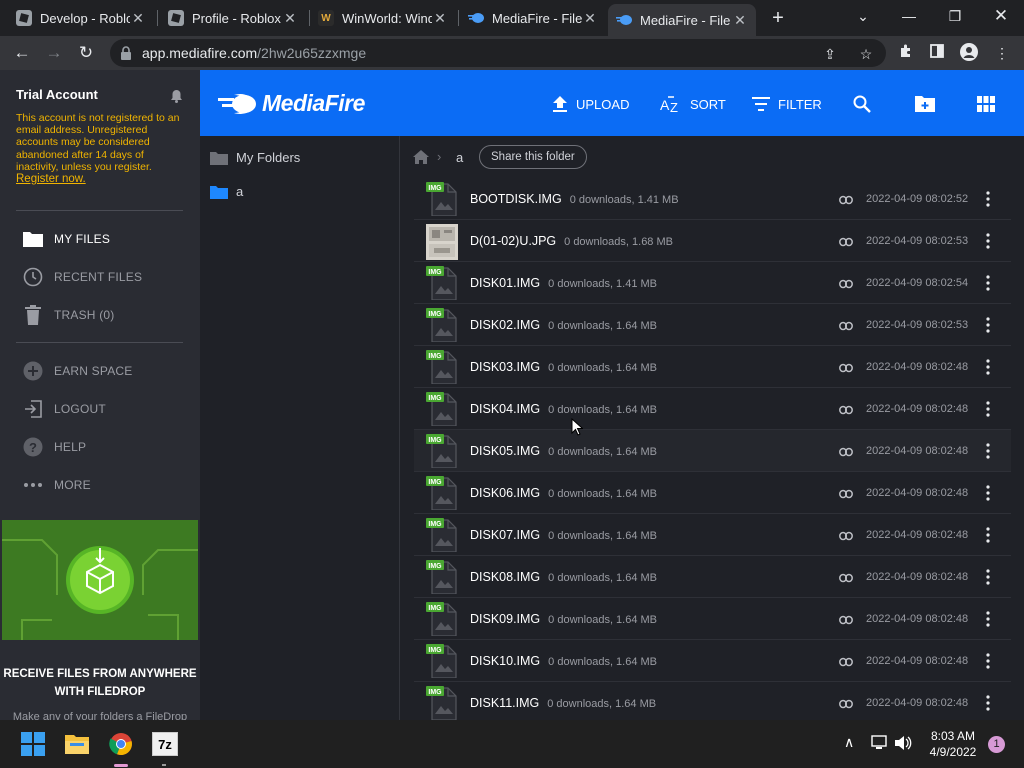 Image resolution: width=1024 pixels, height=768 pixels. I want to click on nav-recent-files: RECENT FILES, so click(82, 277).